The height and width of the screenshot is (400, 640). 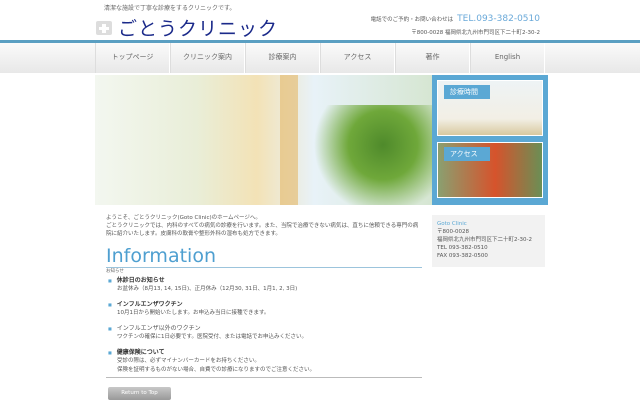 What do you see at coordinates (104, 27) in the screenshot?
I see `medical-cross-icon` at bounding box center [104, 27].